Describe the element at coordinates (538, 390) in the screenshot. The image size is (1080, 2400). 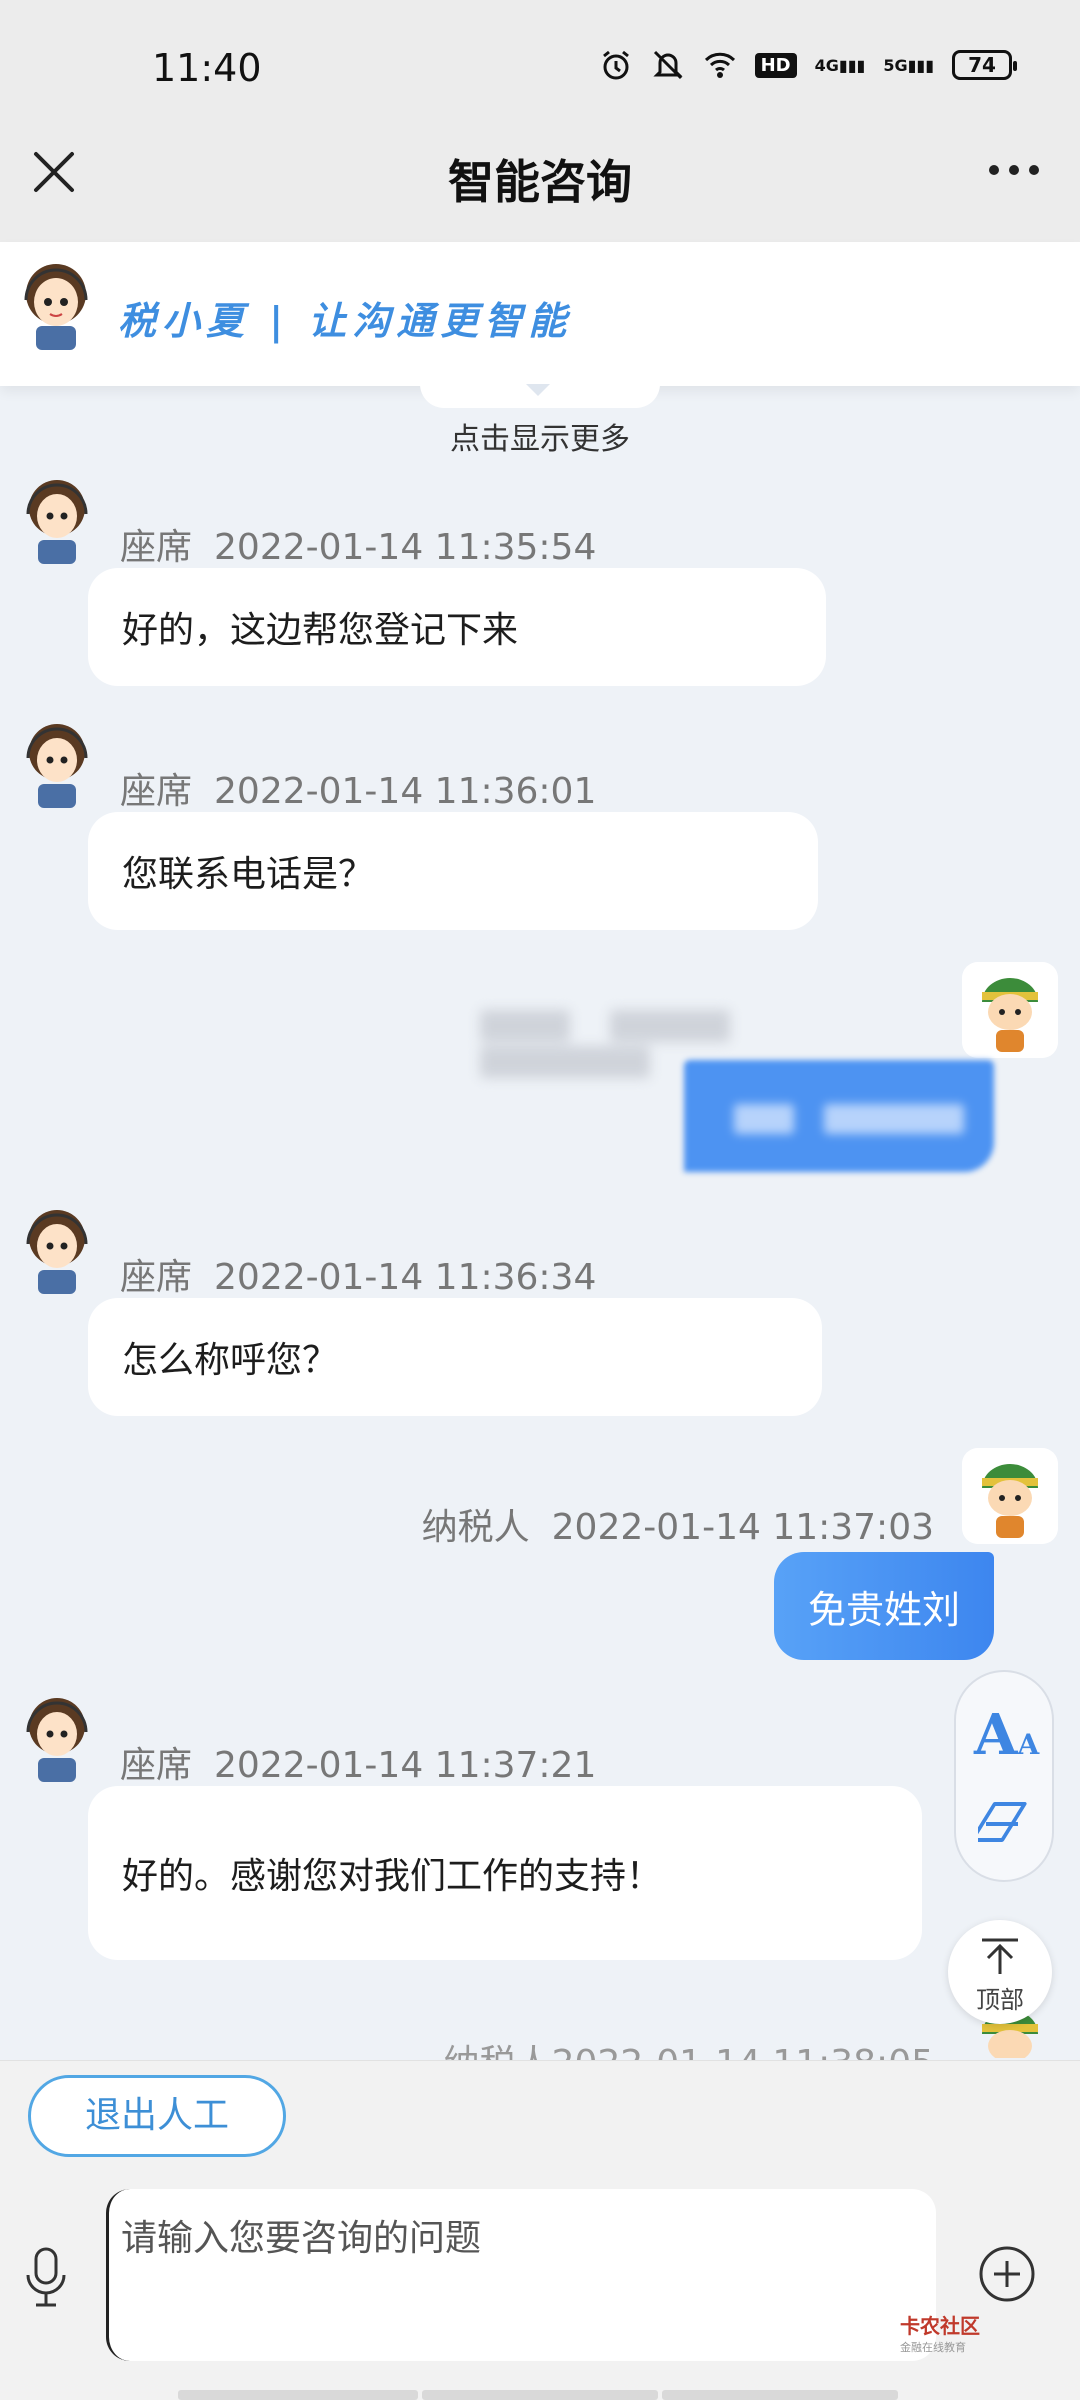
I see `chevron-down-icon` at that location.